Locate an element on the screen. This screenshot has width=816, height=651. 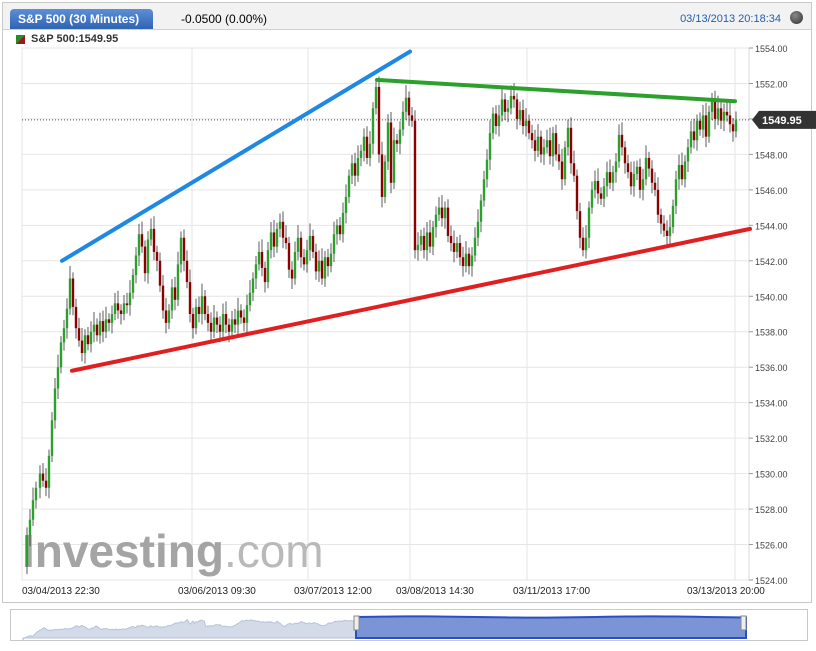
navigator is located at coordinates (409, 625).